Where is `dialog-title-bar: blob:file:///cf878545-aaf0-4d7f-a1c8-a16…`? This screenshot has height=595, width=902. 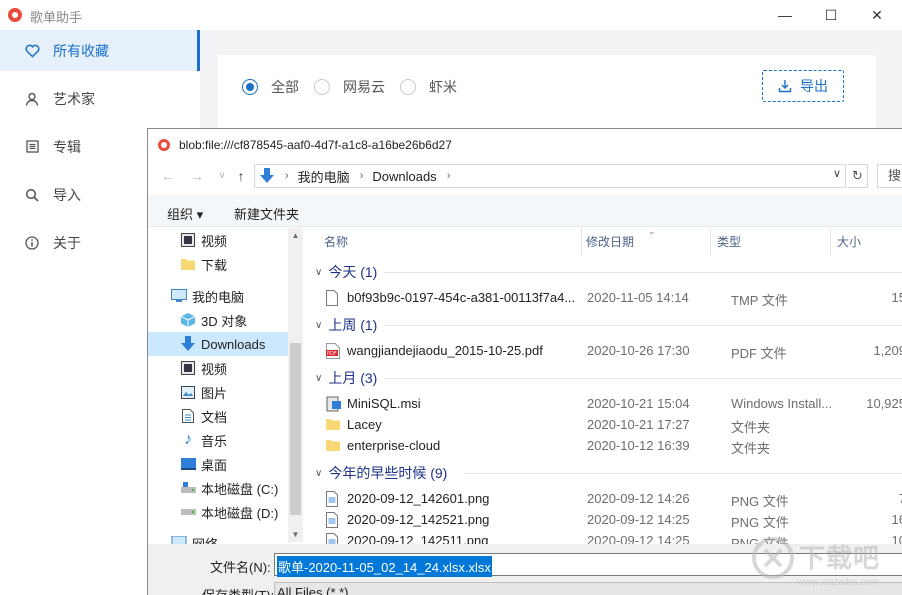
dialog-title-bar: blob:file:///cf878545-aaf0-4d7f-a1c8-a16… is located at coordinates (525, 145).